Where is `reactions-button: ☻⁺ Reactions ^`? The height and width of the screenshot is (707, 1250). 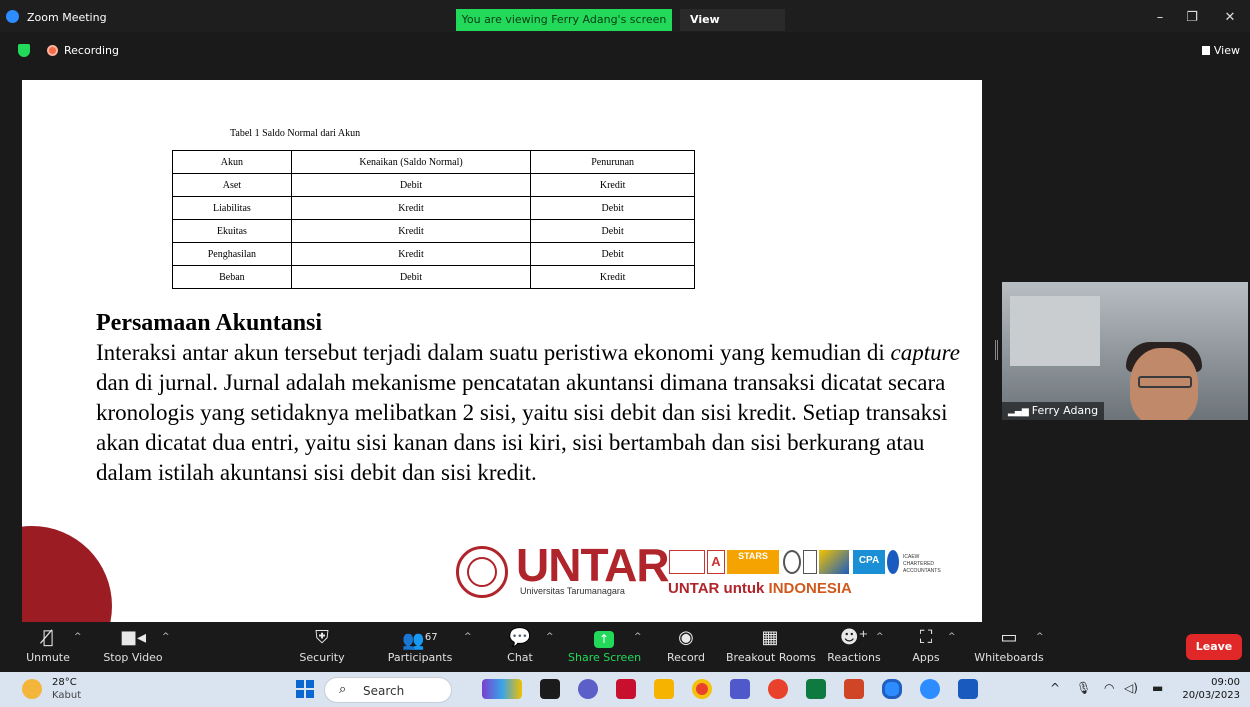 reactions-button: ☻⁺ Reactions ^ is located at coordinates (855, 648).